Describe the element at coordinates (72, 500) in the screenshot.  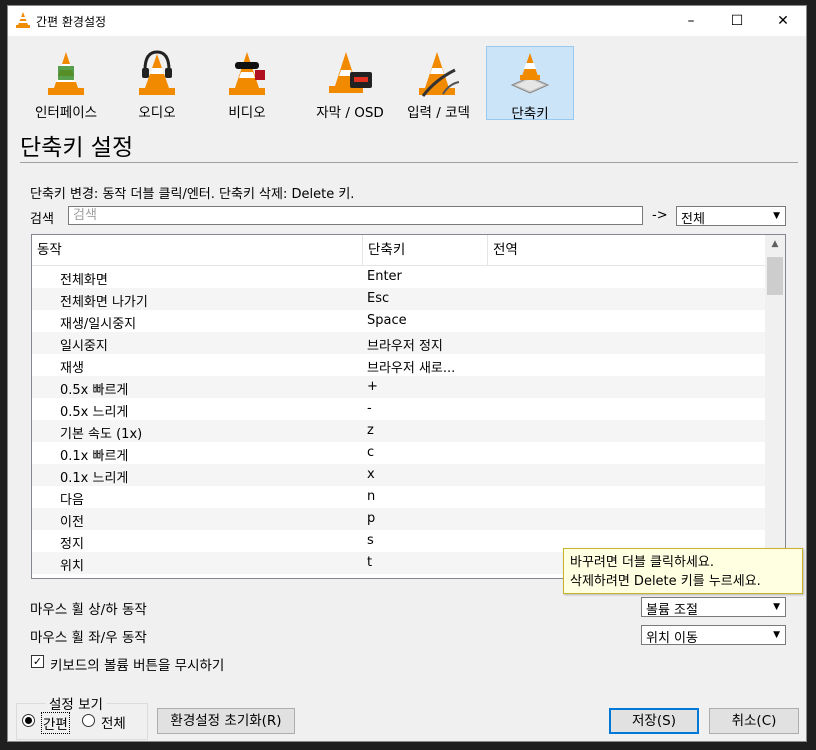
I see `action-cell: 다음` at that location.